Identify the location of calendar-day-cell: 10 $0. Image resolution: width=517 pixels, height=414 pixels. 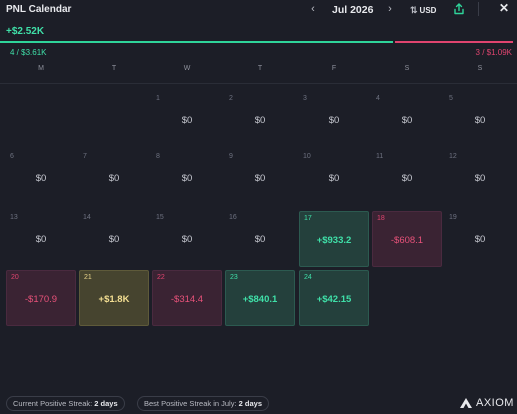
(334, 178).